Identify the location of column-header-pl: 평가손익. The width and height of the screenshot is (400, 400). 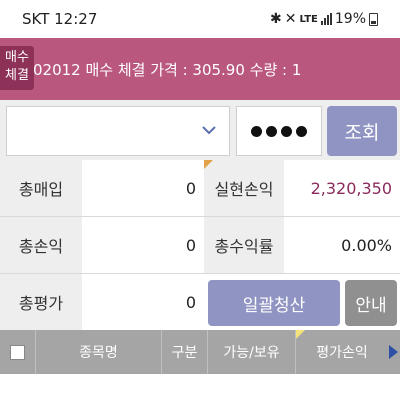
(342, 352).